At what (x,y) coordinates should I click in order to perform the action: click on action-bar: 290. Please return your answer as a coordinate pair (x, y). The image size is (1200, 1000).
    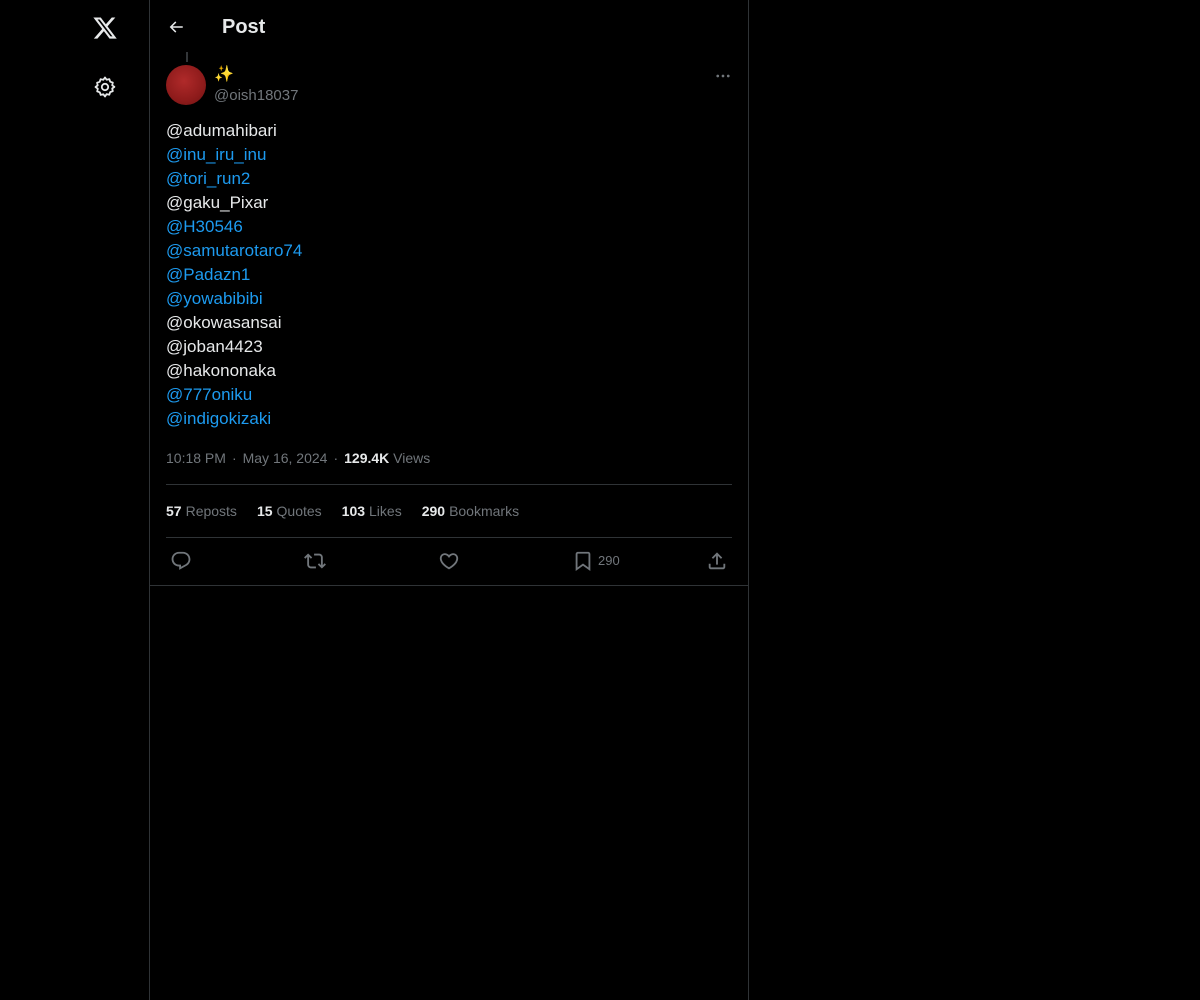
    Looking at the image, I should click on (449, 561).